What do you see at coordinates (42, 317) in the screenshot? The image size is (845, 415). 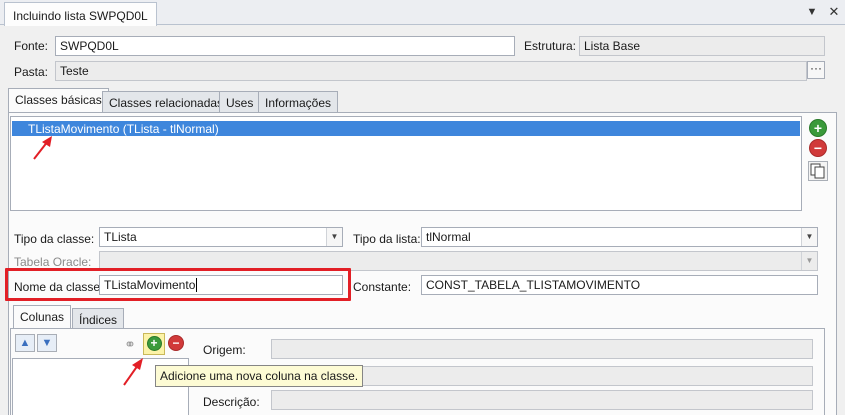 I see `tab-colunas: Colunas` at bounding box center [42, 317].